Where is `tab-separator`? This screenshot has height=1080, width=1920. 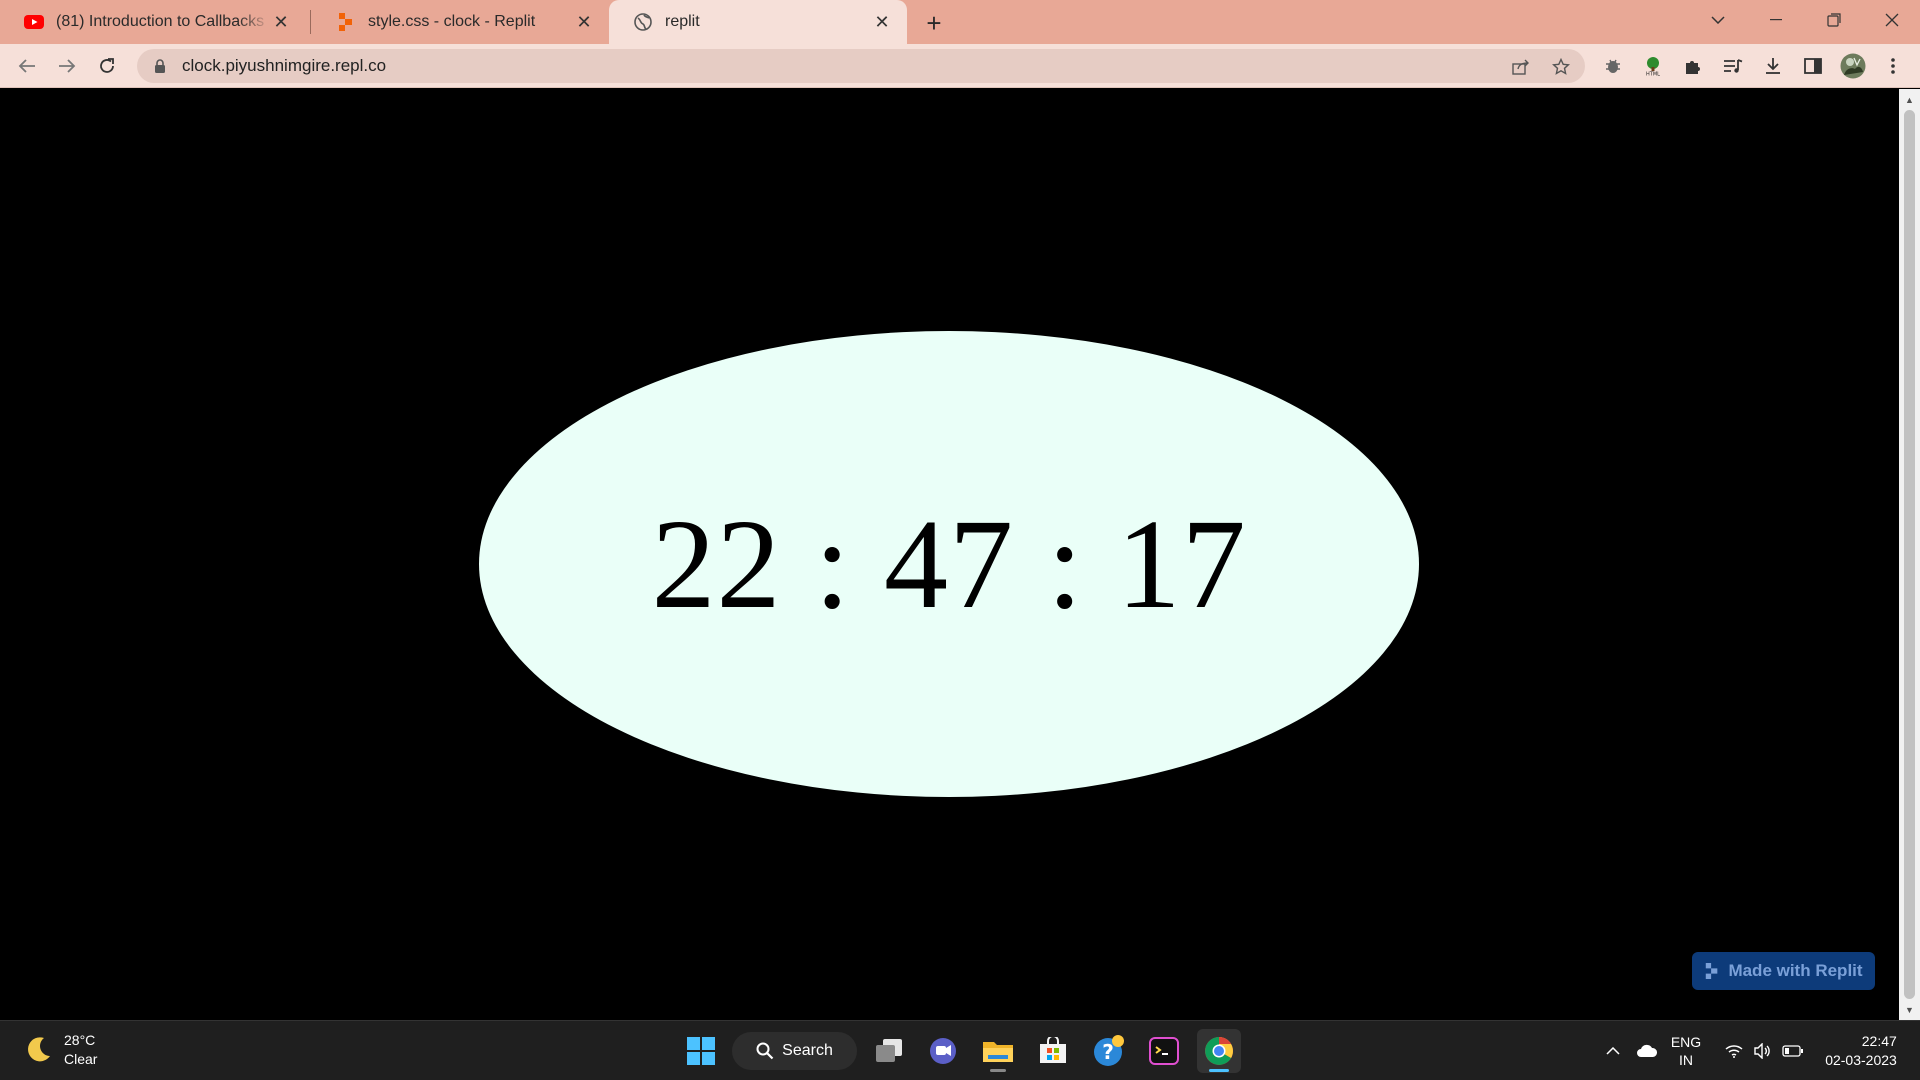
tab-separator is located at coordinates (310, 22).